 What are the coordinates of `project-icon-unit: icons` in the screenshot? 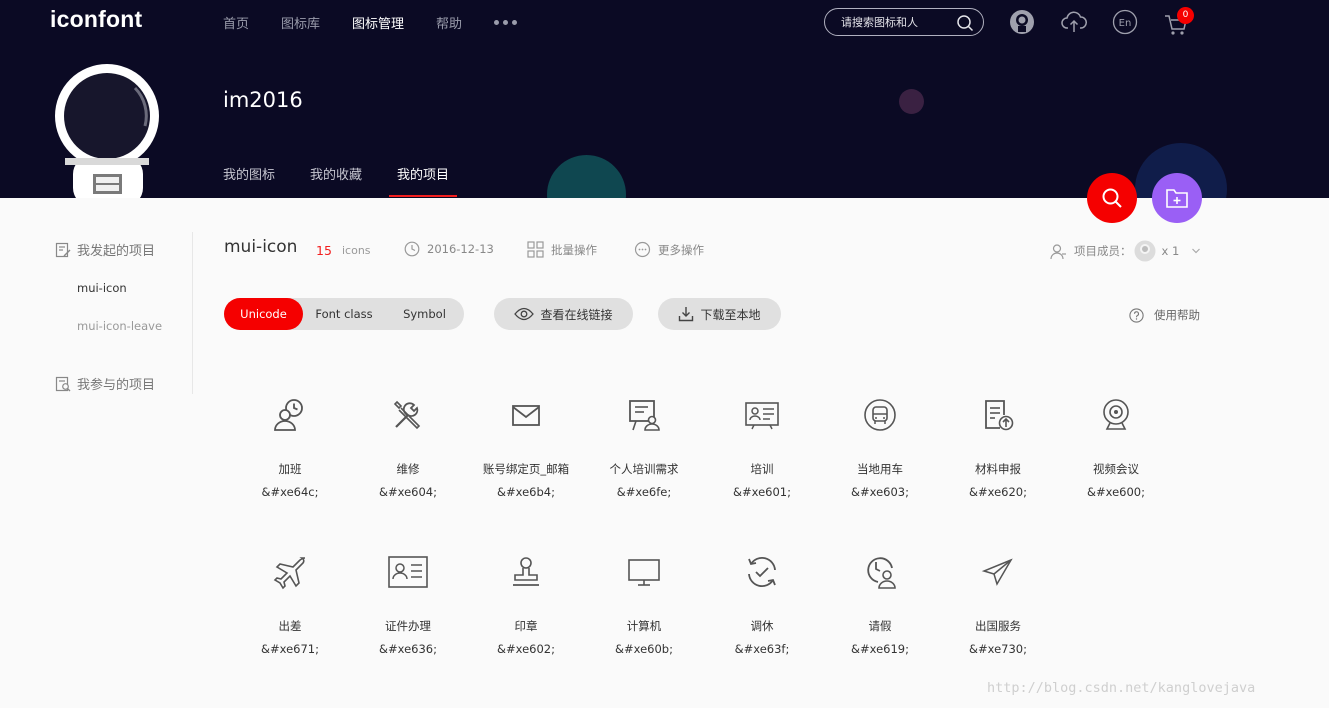 It's located at (356, 250).